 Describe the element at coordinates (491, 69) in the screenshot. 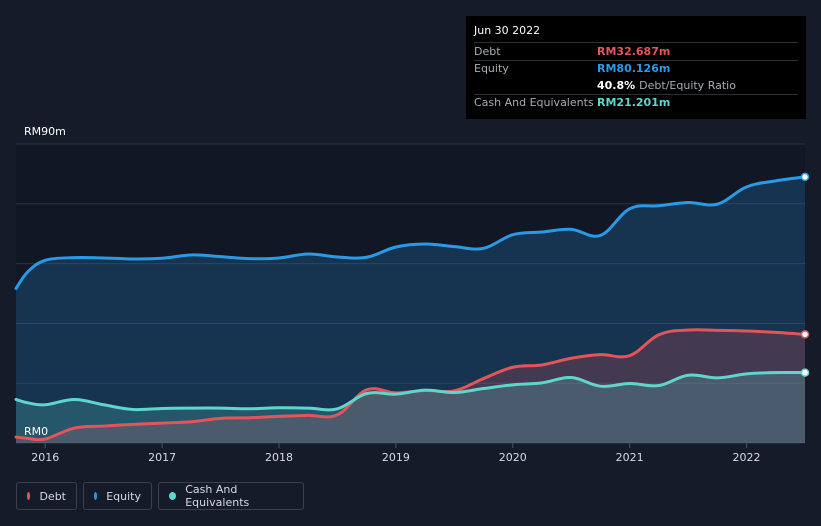

I see `tooltip-label: Equity` at that location.